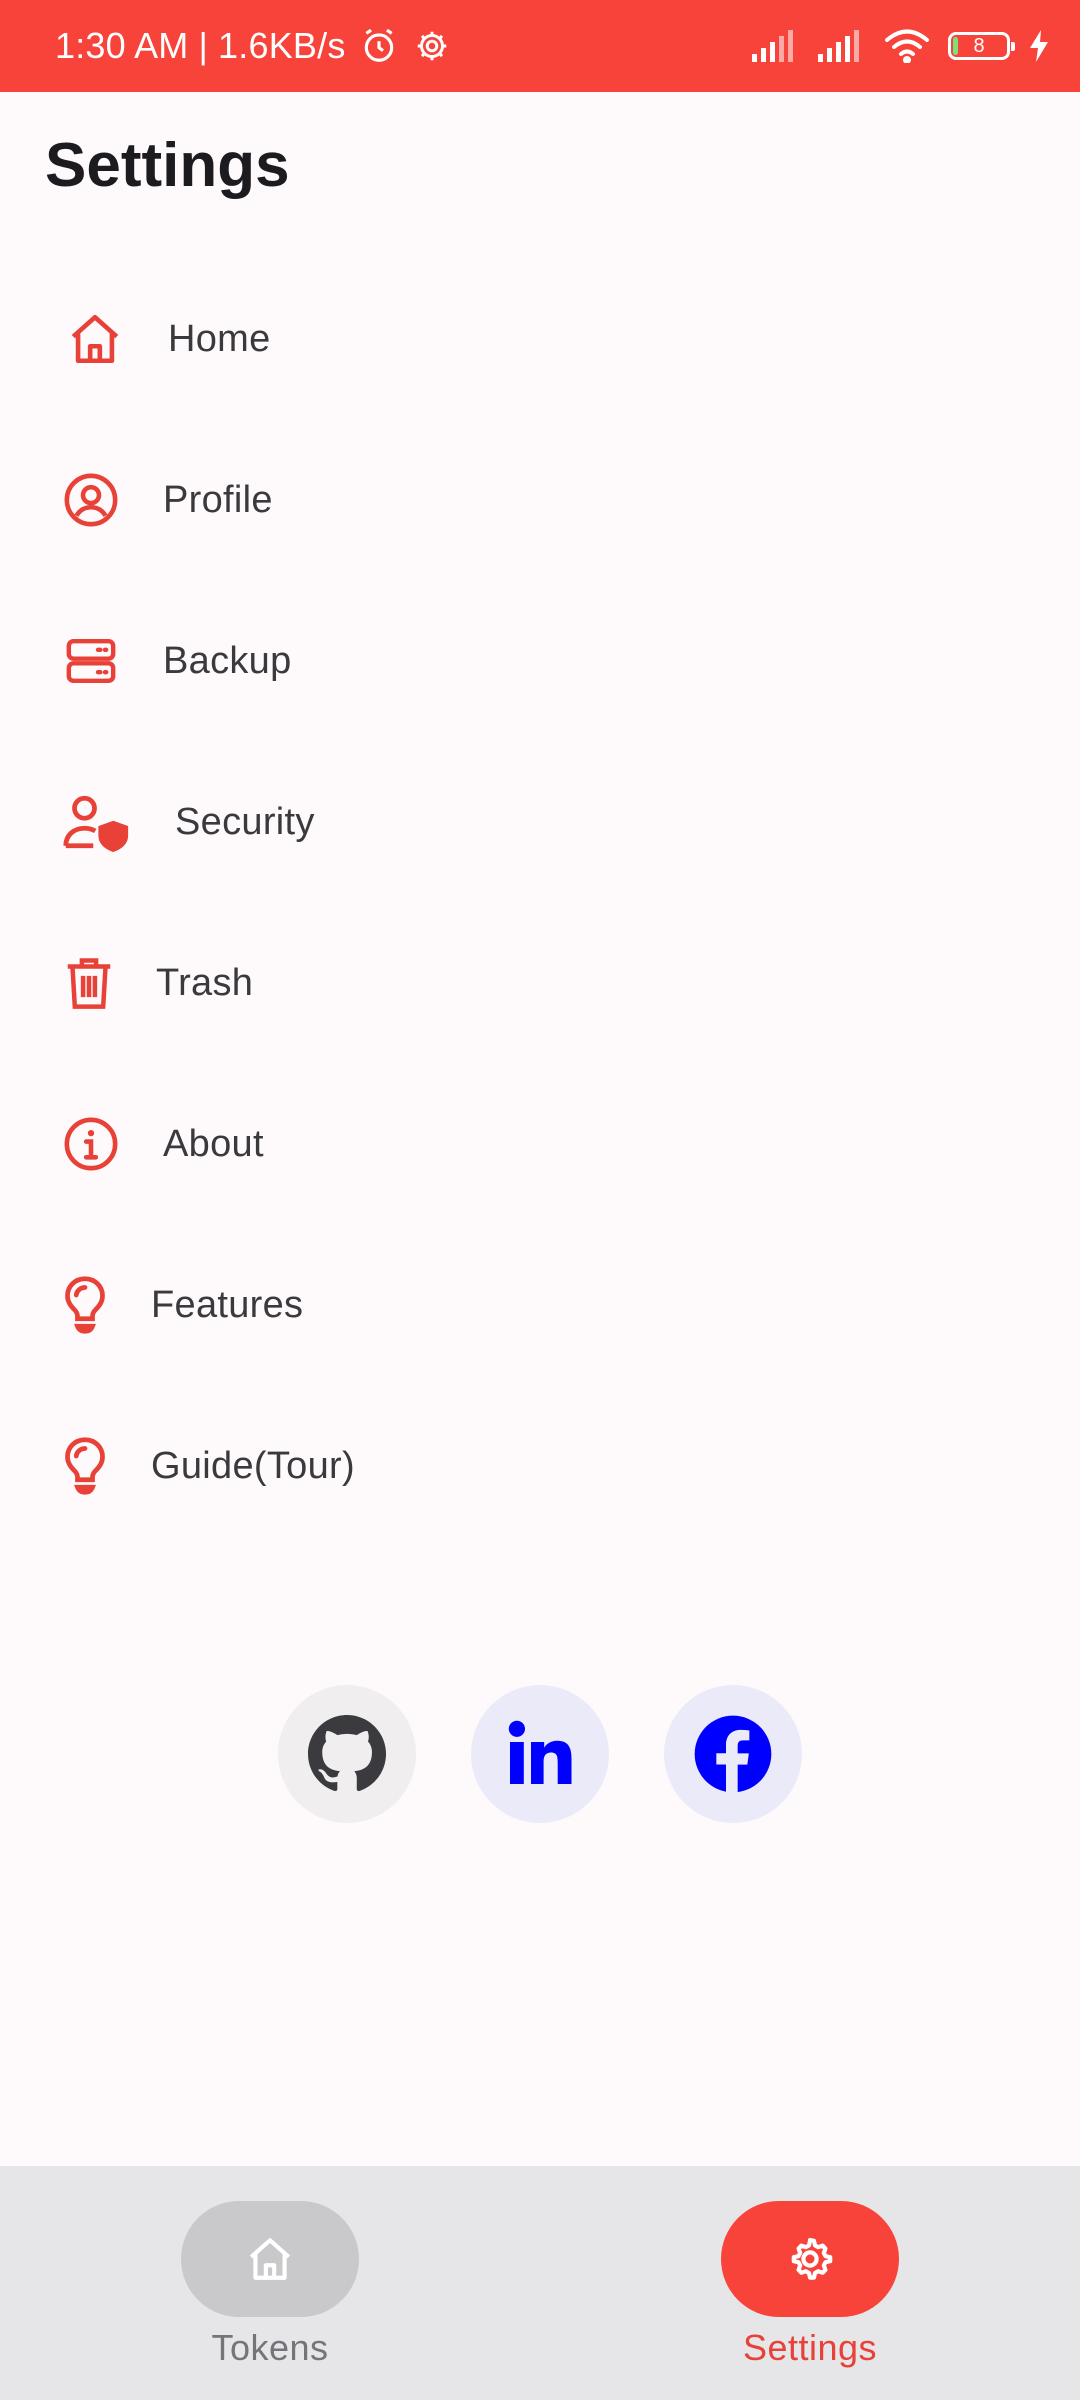 The image size is (1080, 2400). I want to click on status-bar: 1:30 AM | 1.6KB/s 8, so click(540, 46).